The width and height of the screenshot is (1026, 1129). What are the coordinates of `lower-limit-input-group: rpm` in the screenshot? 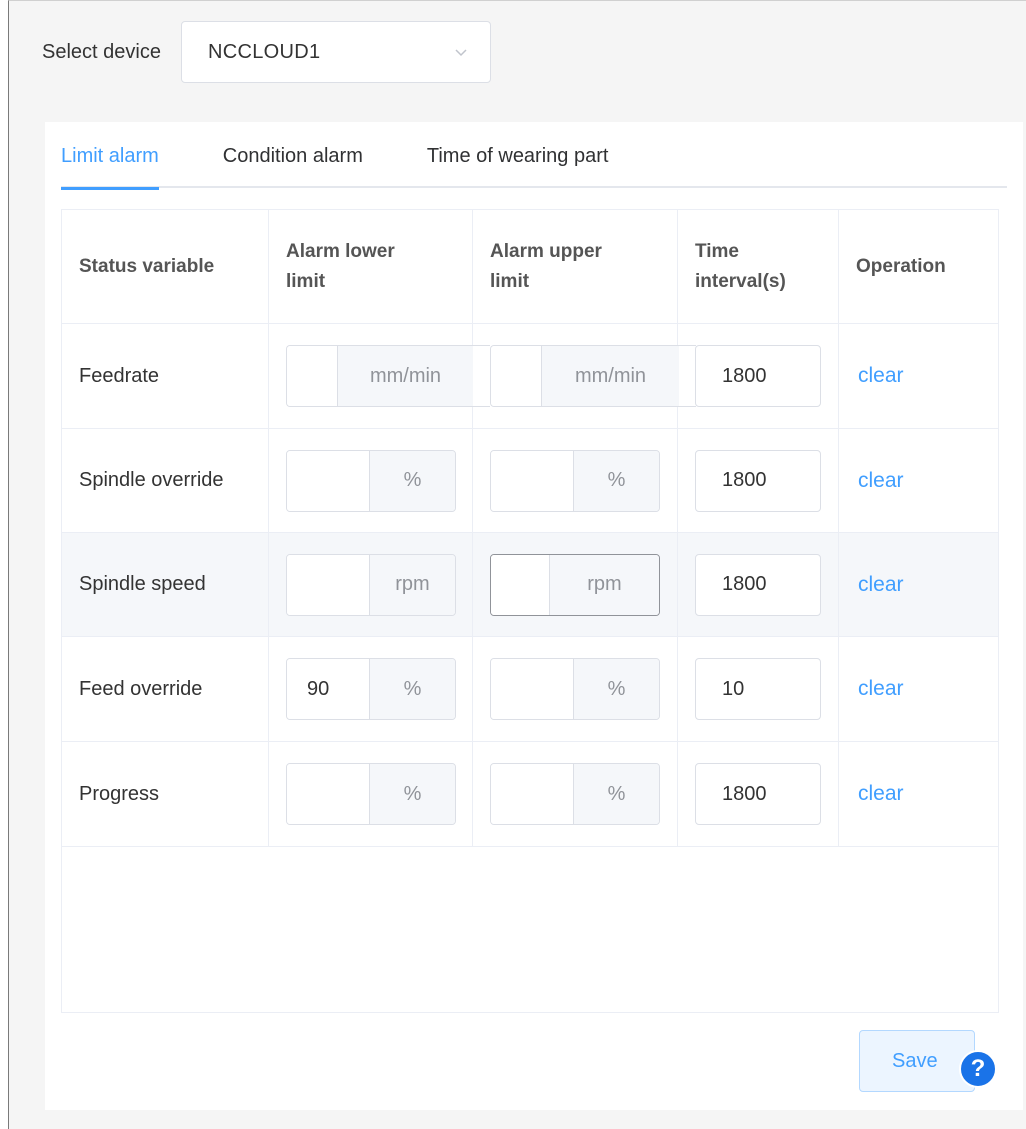 It's located at (371, 584).